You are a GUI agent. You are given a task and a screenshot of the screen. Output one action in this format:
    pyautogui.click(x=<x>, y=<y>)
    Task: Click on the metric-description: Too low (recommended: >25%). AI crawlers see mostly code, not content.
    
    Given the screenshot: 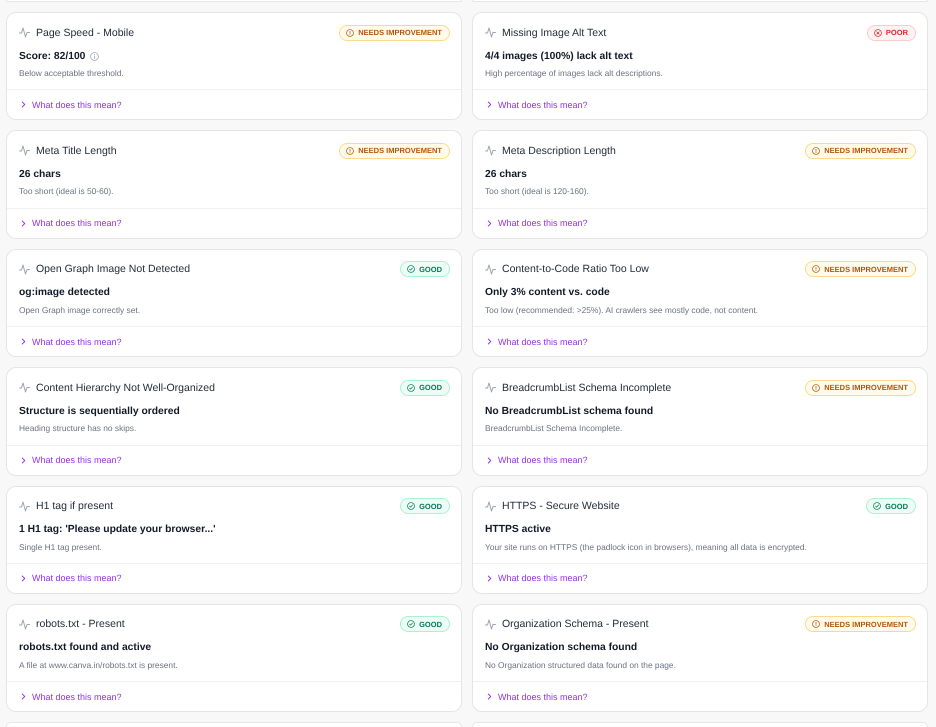 What is the action you would take?
    pyautogui.click(x=622, y=310)
    